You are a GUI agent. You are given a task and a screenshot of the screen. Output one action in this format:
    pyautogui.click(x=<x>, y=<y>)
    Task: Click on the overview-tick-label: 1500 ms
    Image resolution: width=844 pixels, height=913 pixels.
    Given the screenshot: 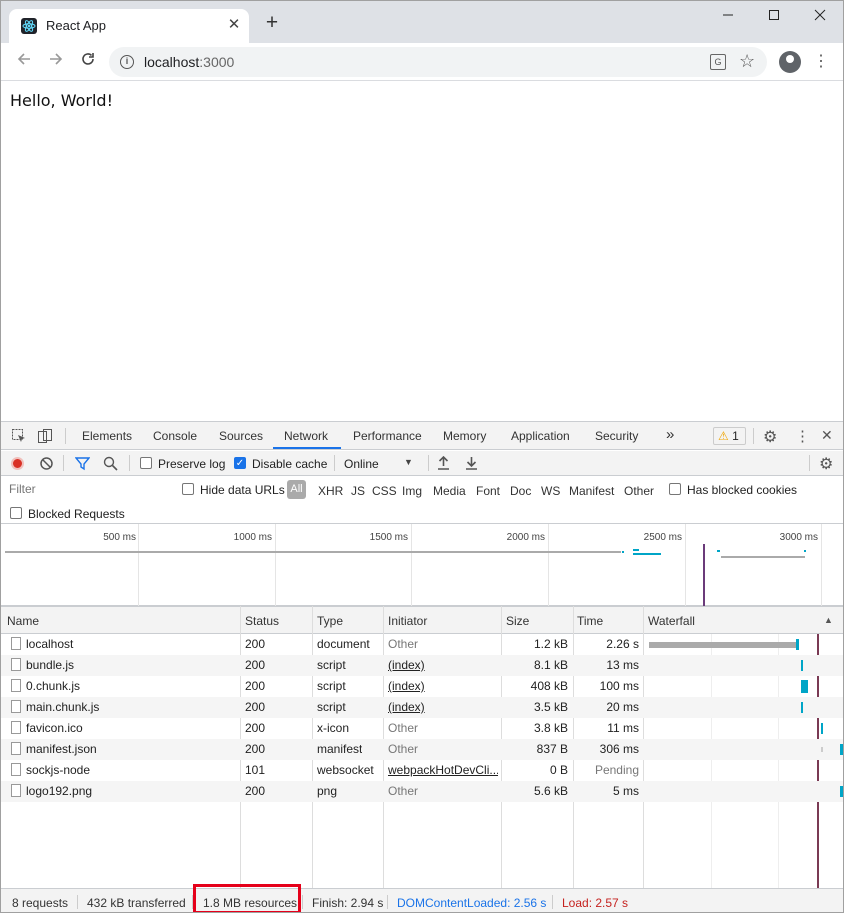 What is the action you would take?
    pyautogui.click(x=388, y=537)
    